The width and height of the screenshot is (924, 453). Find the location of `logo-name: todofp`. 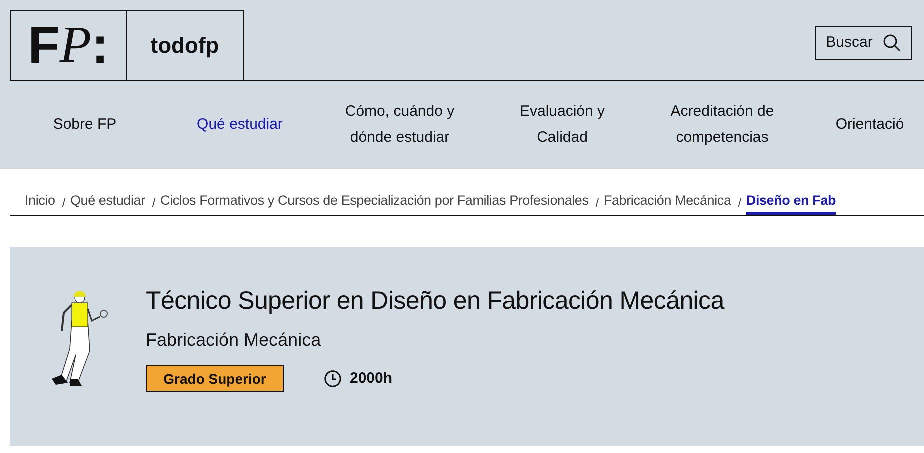

logo-name: todofp is located at coordinates (185, 46).